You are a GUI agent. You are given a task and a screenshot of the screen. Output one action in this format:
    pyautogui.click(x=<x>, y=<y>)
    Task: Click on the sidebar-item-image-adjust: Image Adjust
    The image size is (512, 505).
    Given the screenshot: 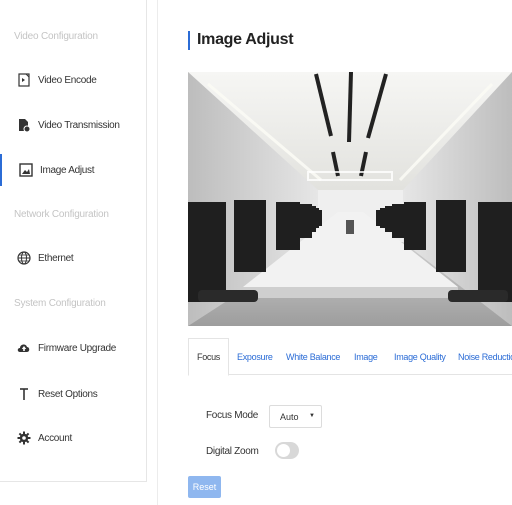 What is the action you would take?
    pyautogui.click(x=73, y=170)
    